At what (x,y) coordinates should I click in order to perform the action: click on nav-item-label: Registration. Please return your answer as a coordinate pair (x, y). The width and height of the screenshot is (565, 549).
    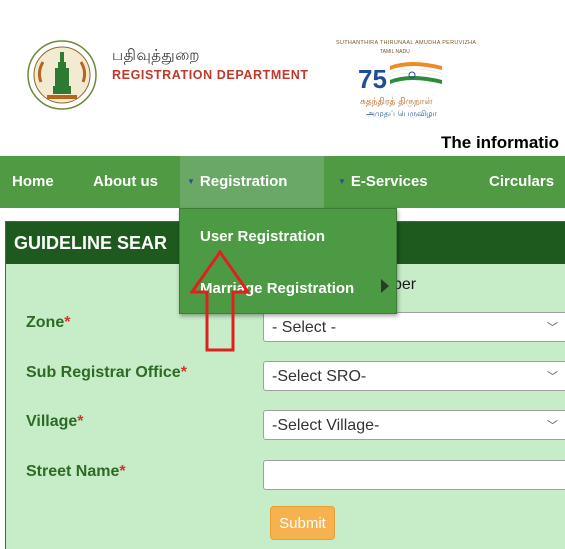
    Looking at the image, I should click on (243, 181).